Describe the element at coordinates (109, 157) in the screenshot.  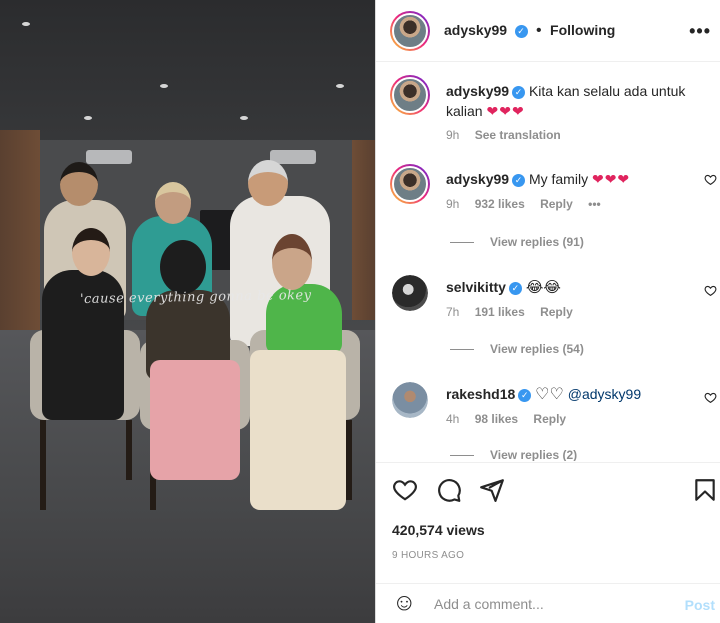
I see `air-conditioner` at that location.